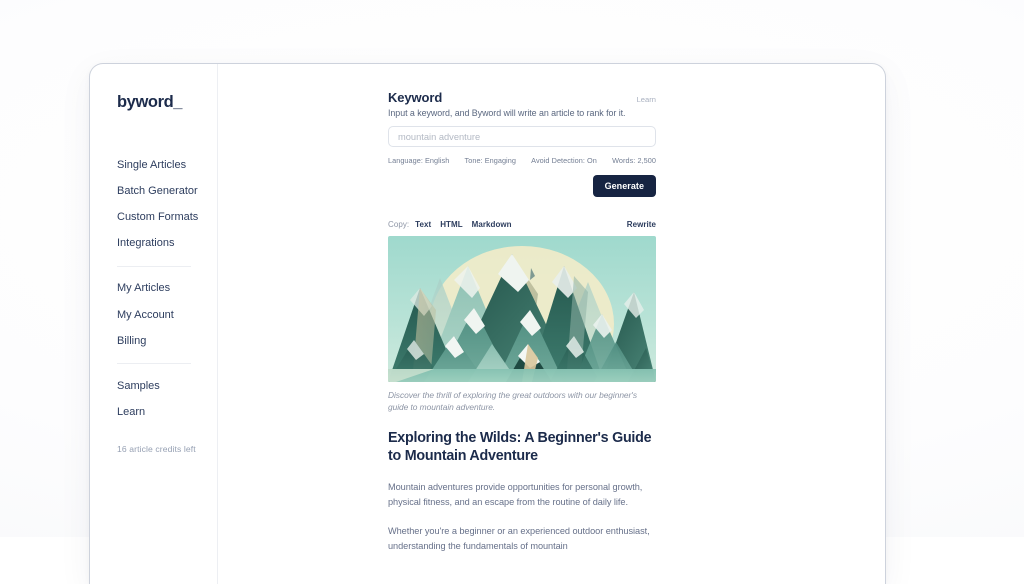 The width and height of the screenshot is (1024, 584). I want to click on sidebar-nav-account: My Articles My Account Billing, so click(153, 315).